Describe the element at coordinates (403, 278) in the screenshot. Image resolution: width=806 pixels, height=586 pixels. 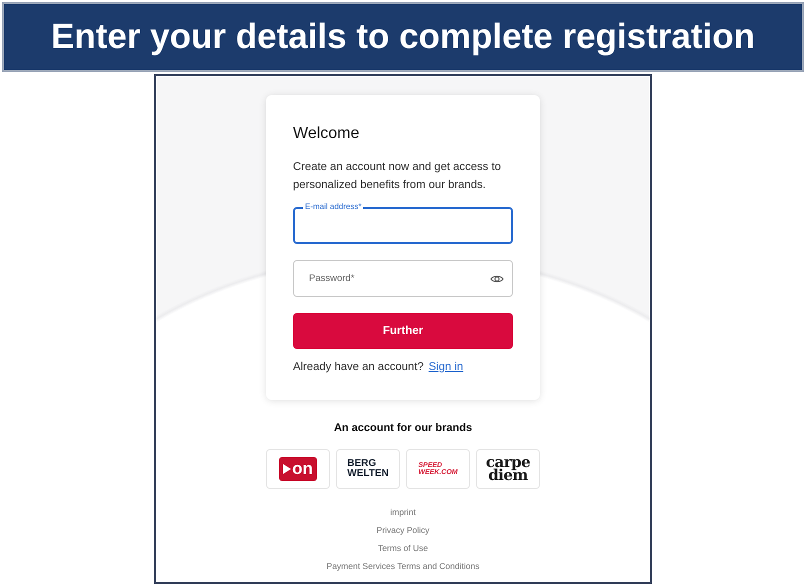
I see `password-field: Password*` at that location.